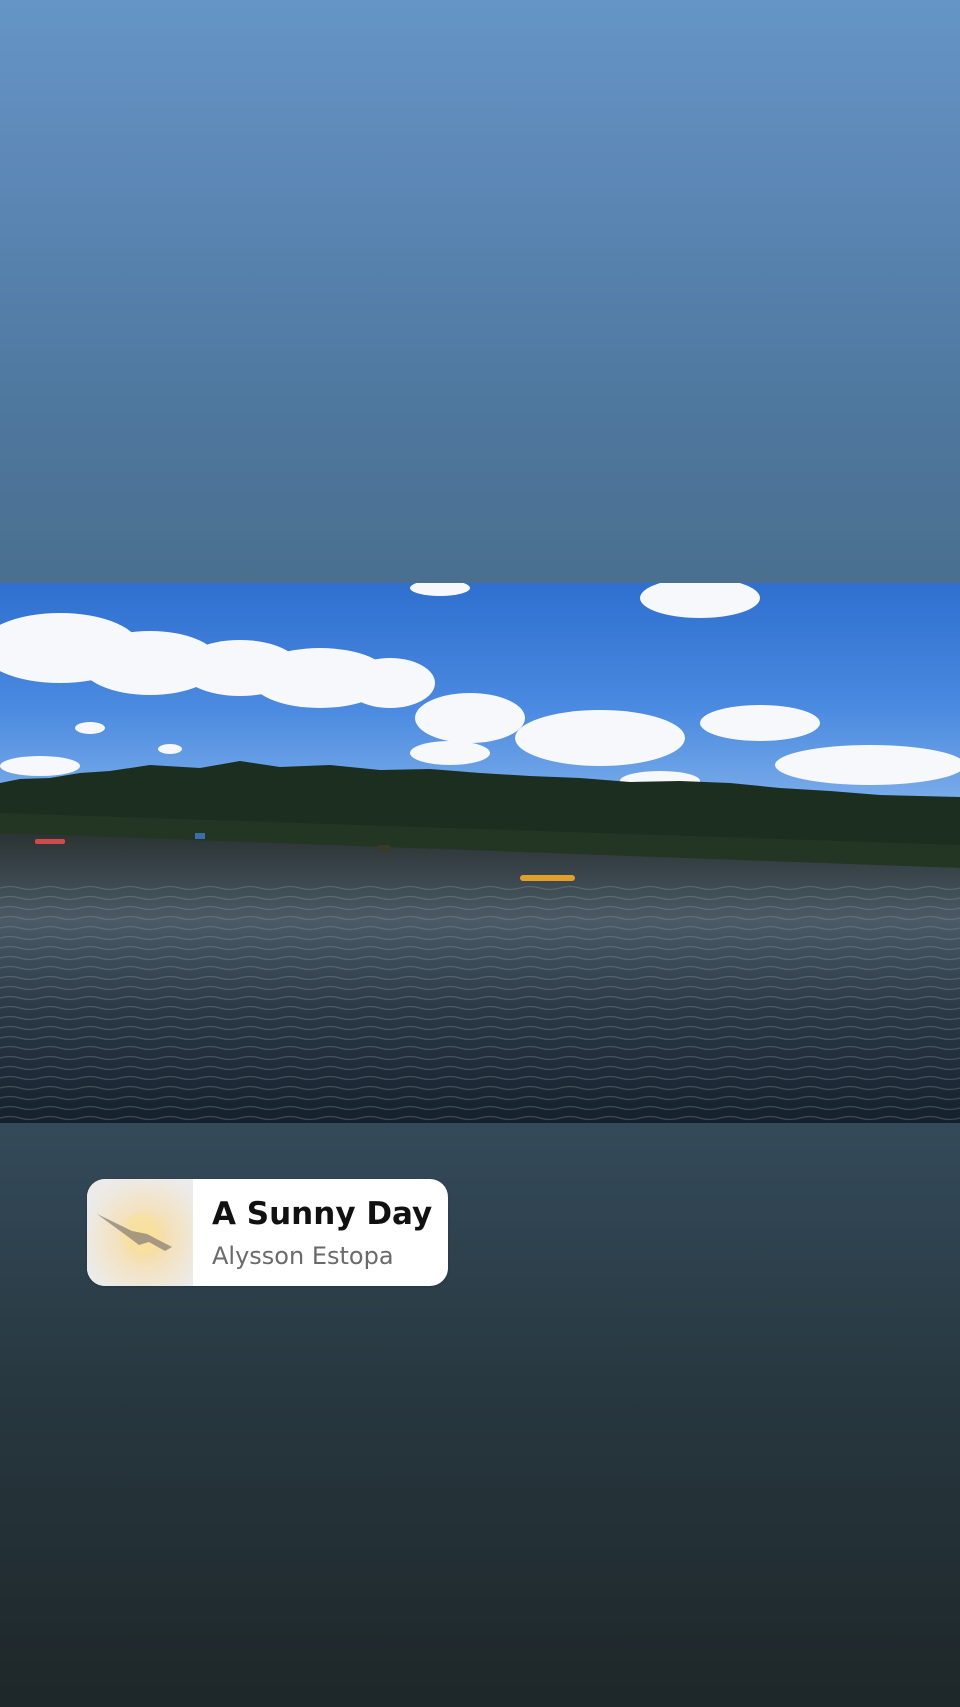  I want to click on track-info: A Sunny Day Alysson Estopa, so click(320, 1232).